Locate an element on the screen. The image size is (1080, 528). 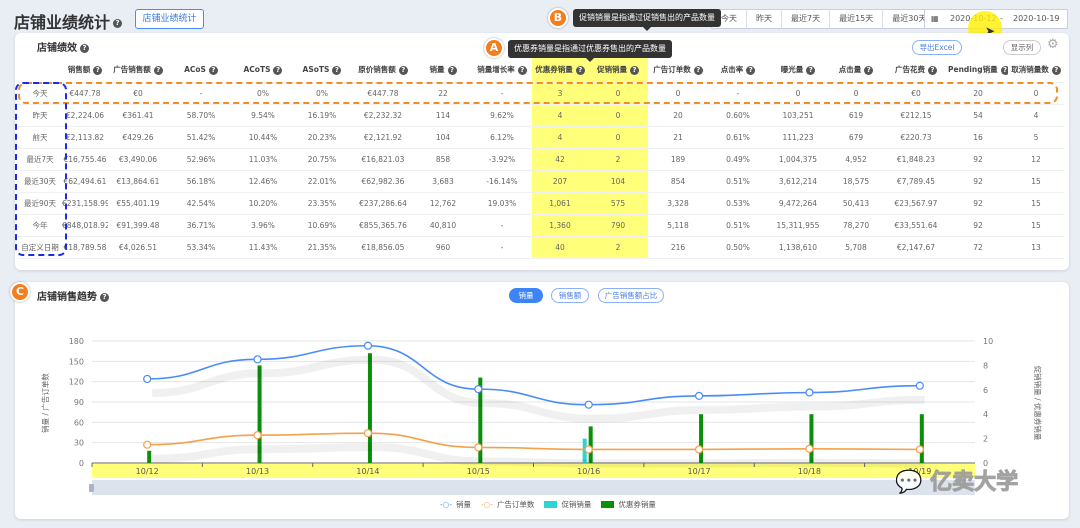
y-tick-right: 10 is located at coordinates (988, 341).